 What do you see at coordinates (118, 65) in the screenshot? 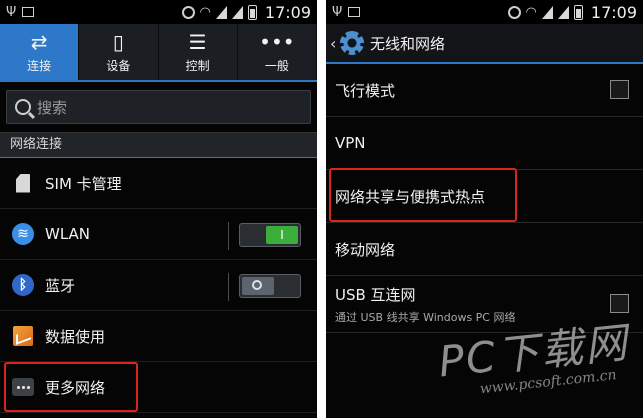
I see `tab-label: 设备` at bounding box center [118, 65].